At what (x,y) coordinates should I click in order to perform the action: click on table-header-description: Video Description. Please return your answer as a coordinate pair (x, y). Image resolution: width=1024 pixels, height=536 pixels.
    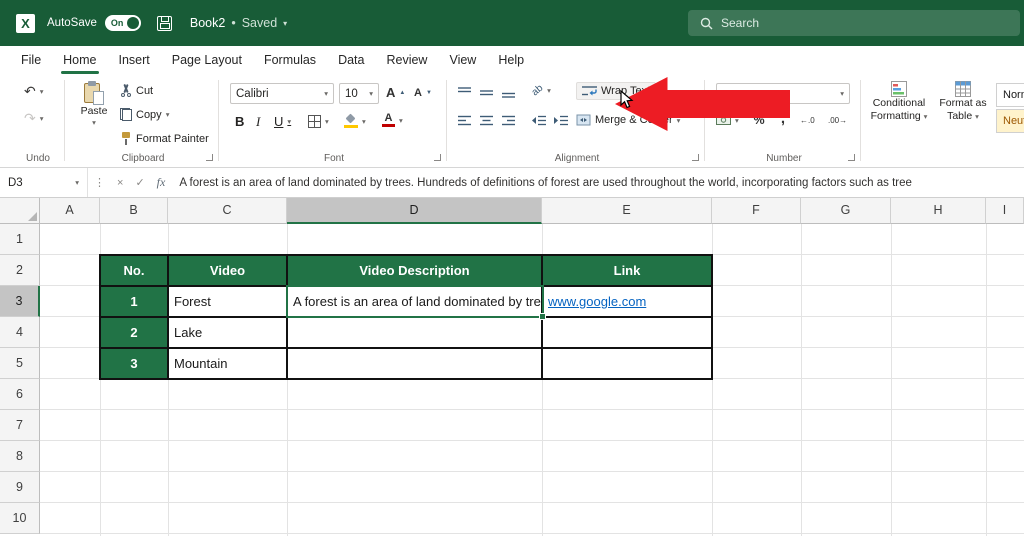
    Looking at the image, I should click on (414, 270).